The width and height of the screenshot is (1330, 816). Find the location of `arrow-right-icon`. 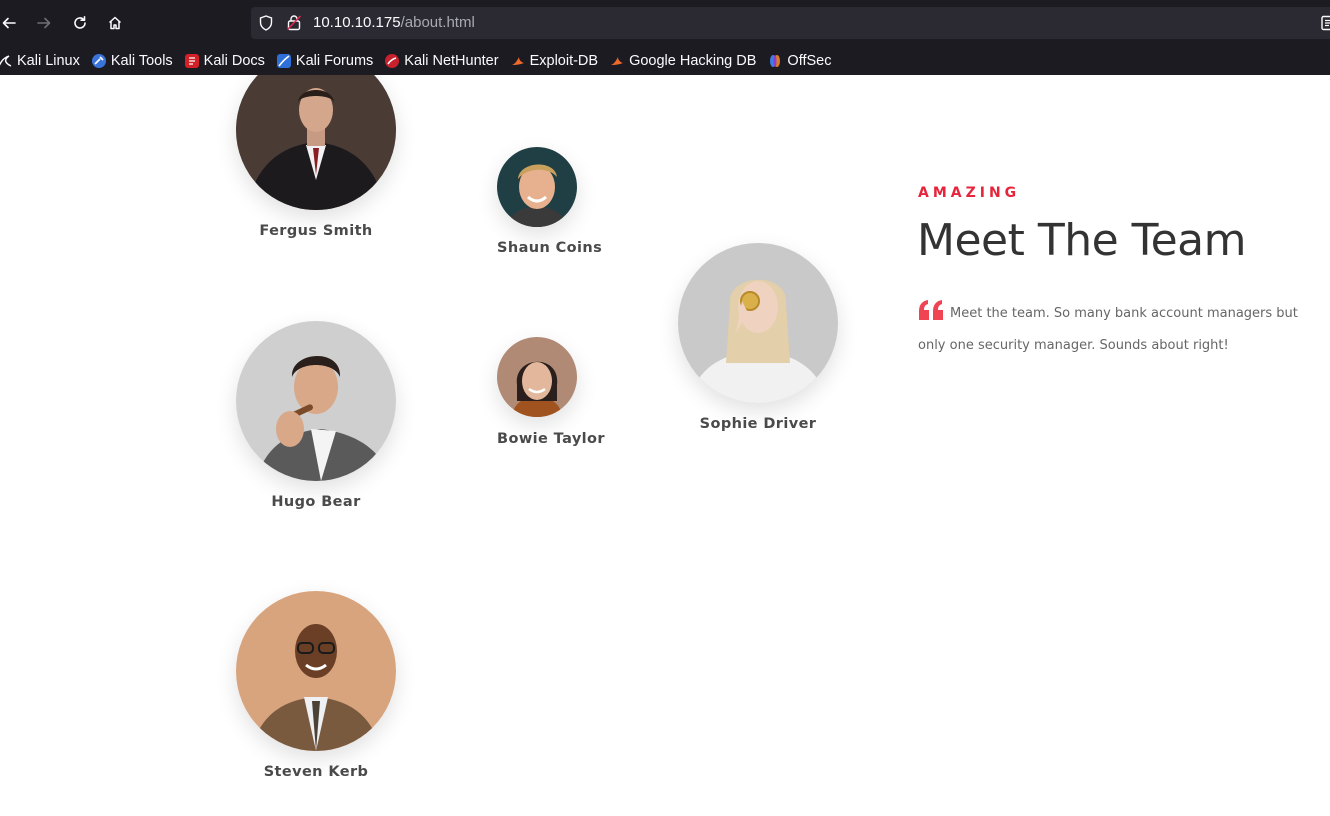

arrow-right-icon is located at coordinates (44, 23).